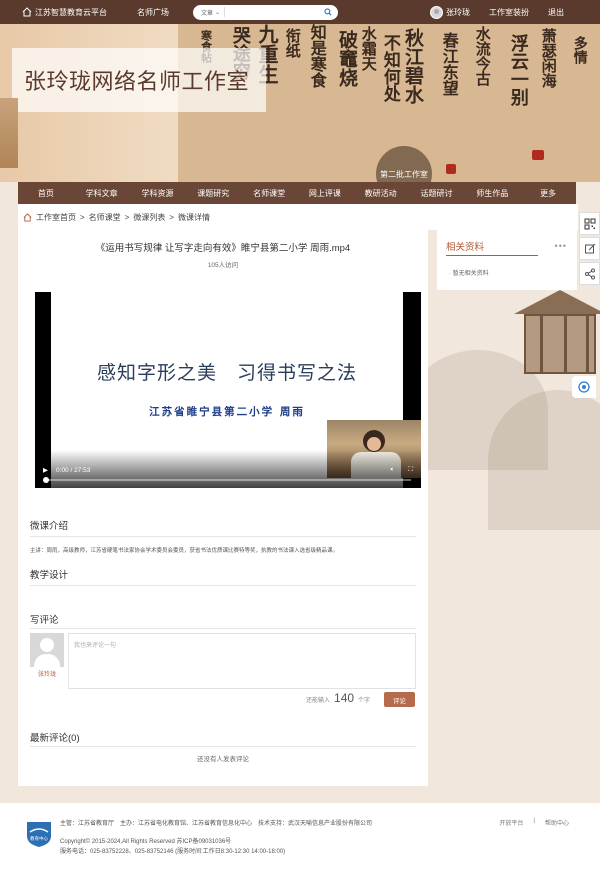 The height and width of the screenshot is (872, 600). Describe the element at coordinates (328, 12) in the screenshot. I see `search-icon` at that location.